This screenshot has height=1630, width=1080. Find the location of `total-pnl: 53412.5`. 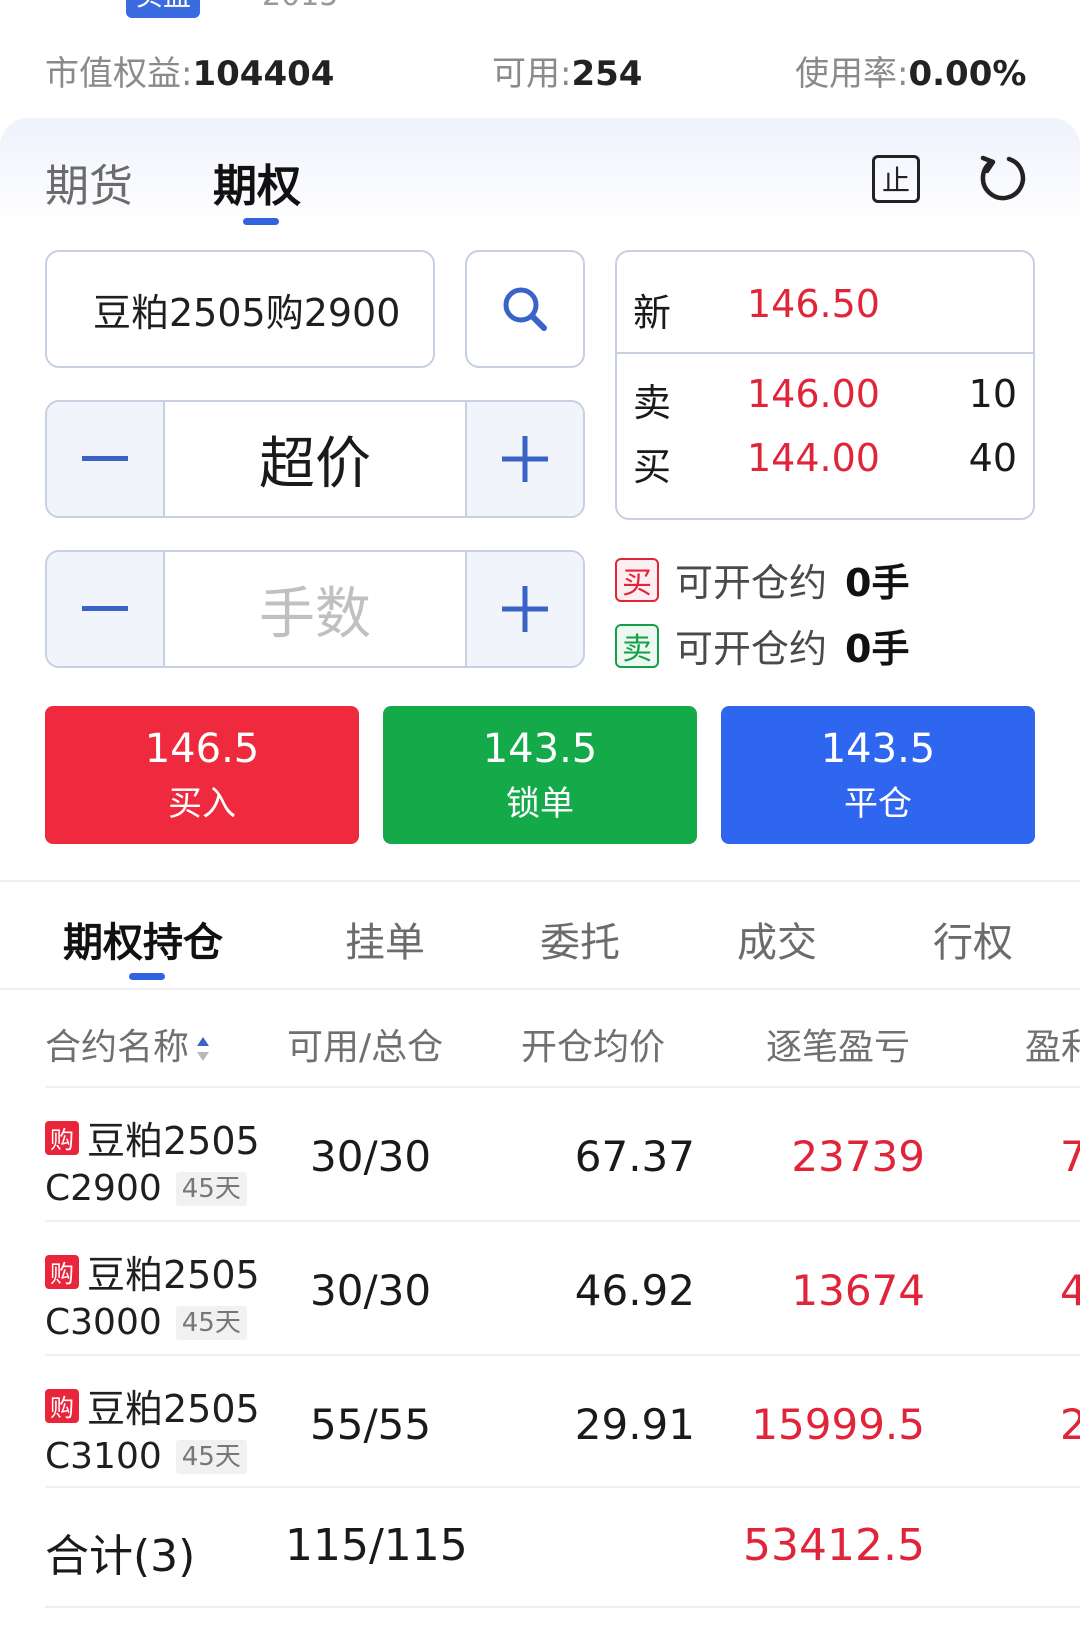

total-pnl: 53412.5 is located at coordinates (834, 1545).